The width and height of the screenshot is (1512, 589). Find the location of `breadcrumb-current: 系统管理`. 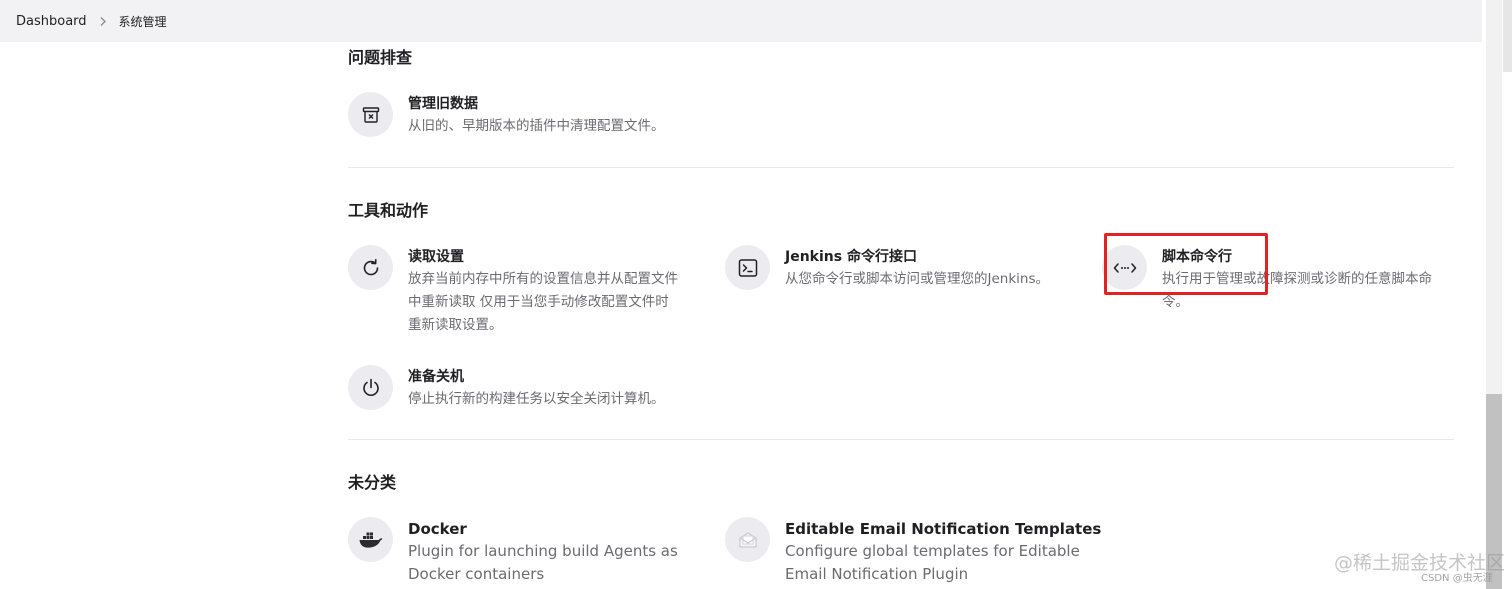

breadcrumb-current: 系统管理 is located at coordinates (142, 21).